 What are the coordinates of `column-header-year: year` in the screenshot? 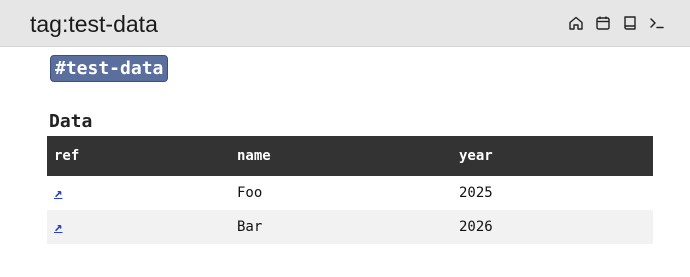 It's located at (552, 156).